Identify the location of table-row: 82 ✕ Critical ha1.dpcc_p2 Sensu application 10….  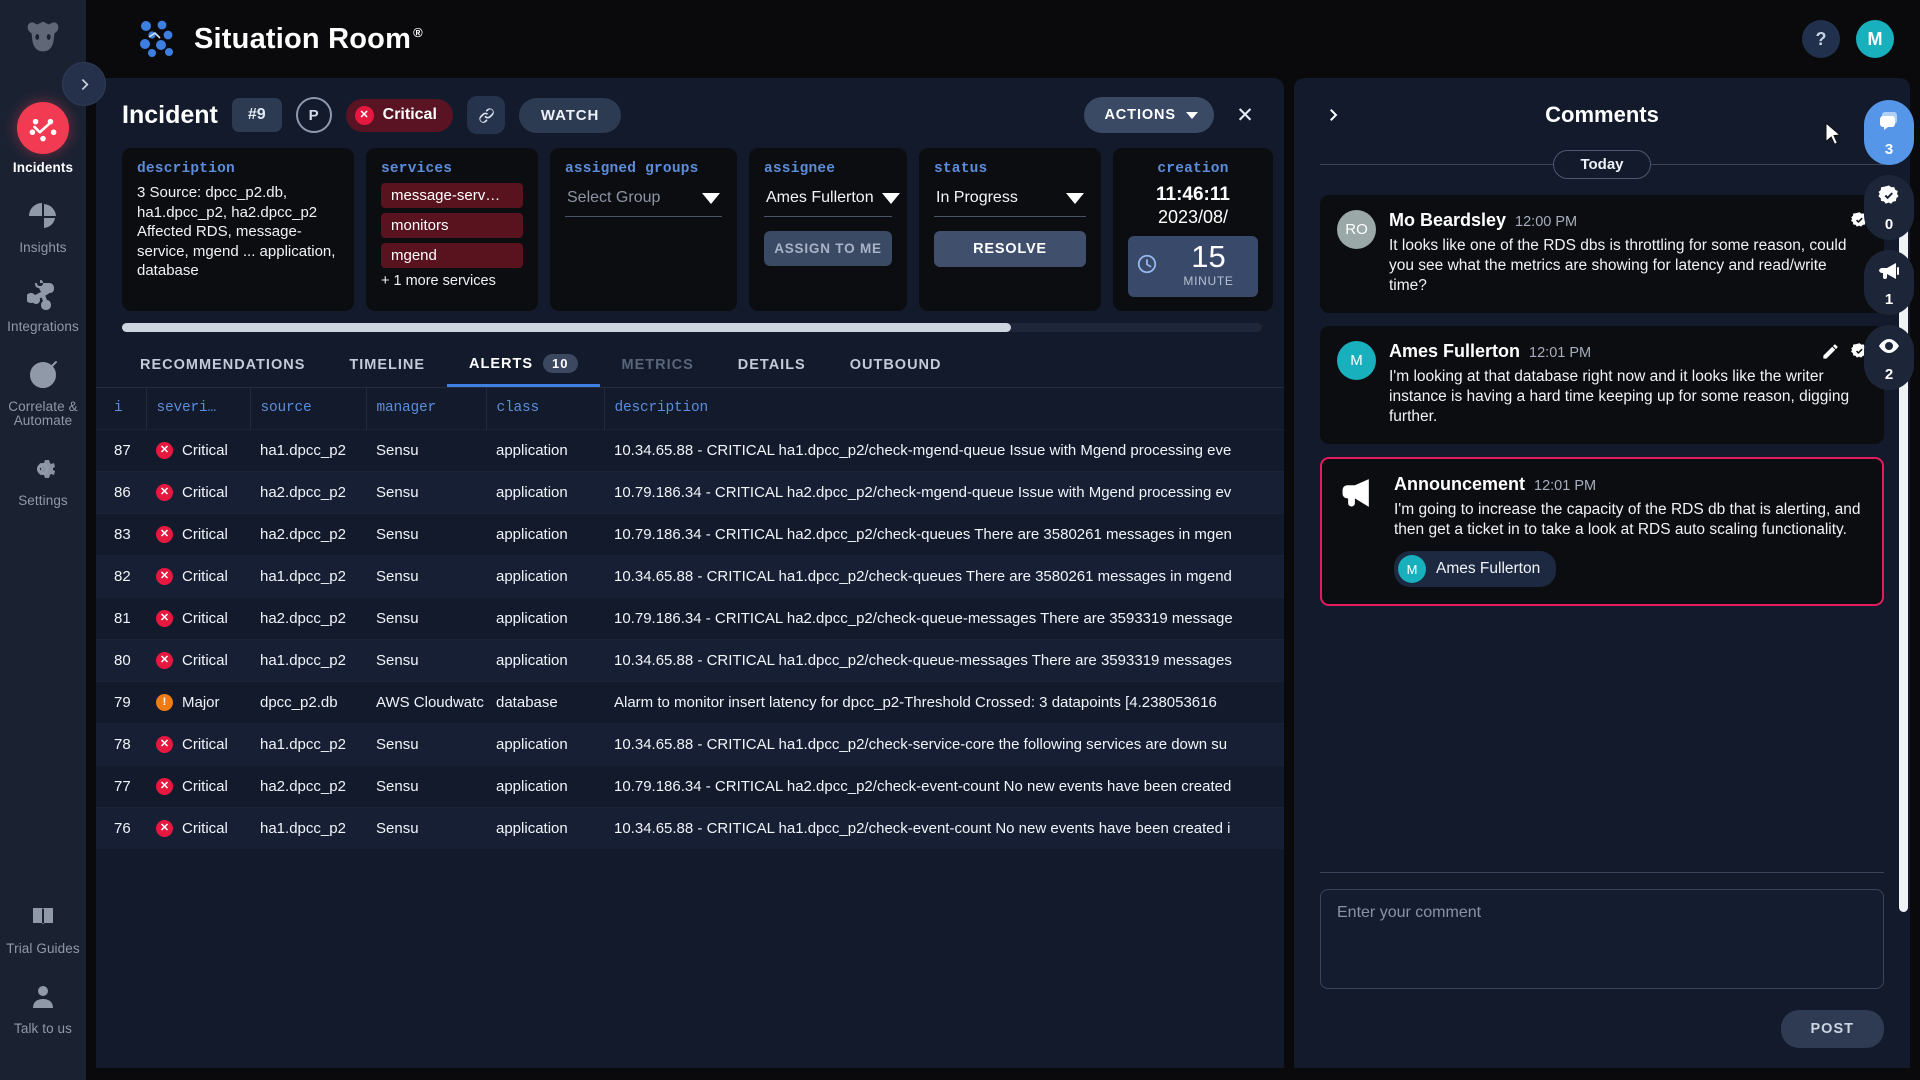
(690, 576).